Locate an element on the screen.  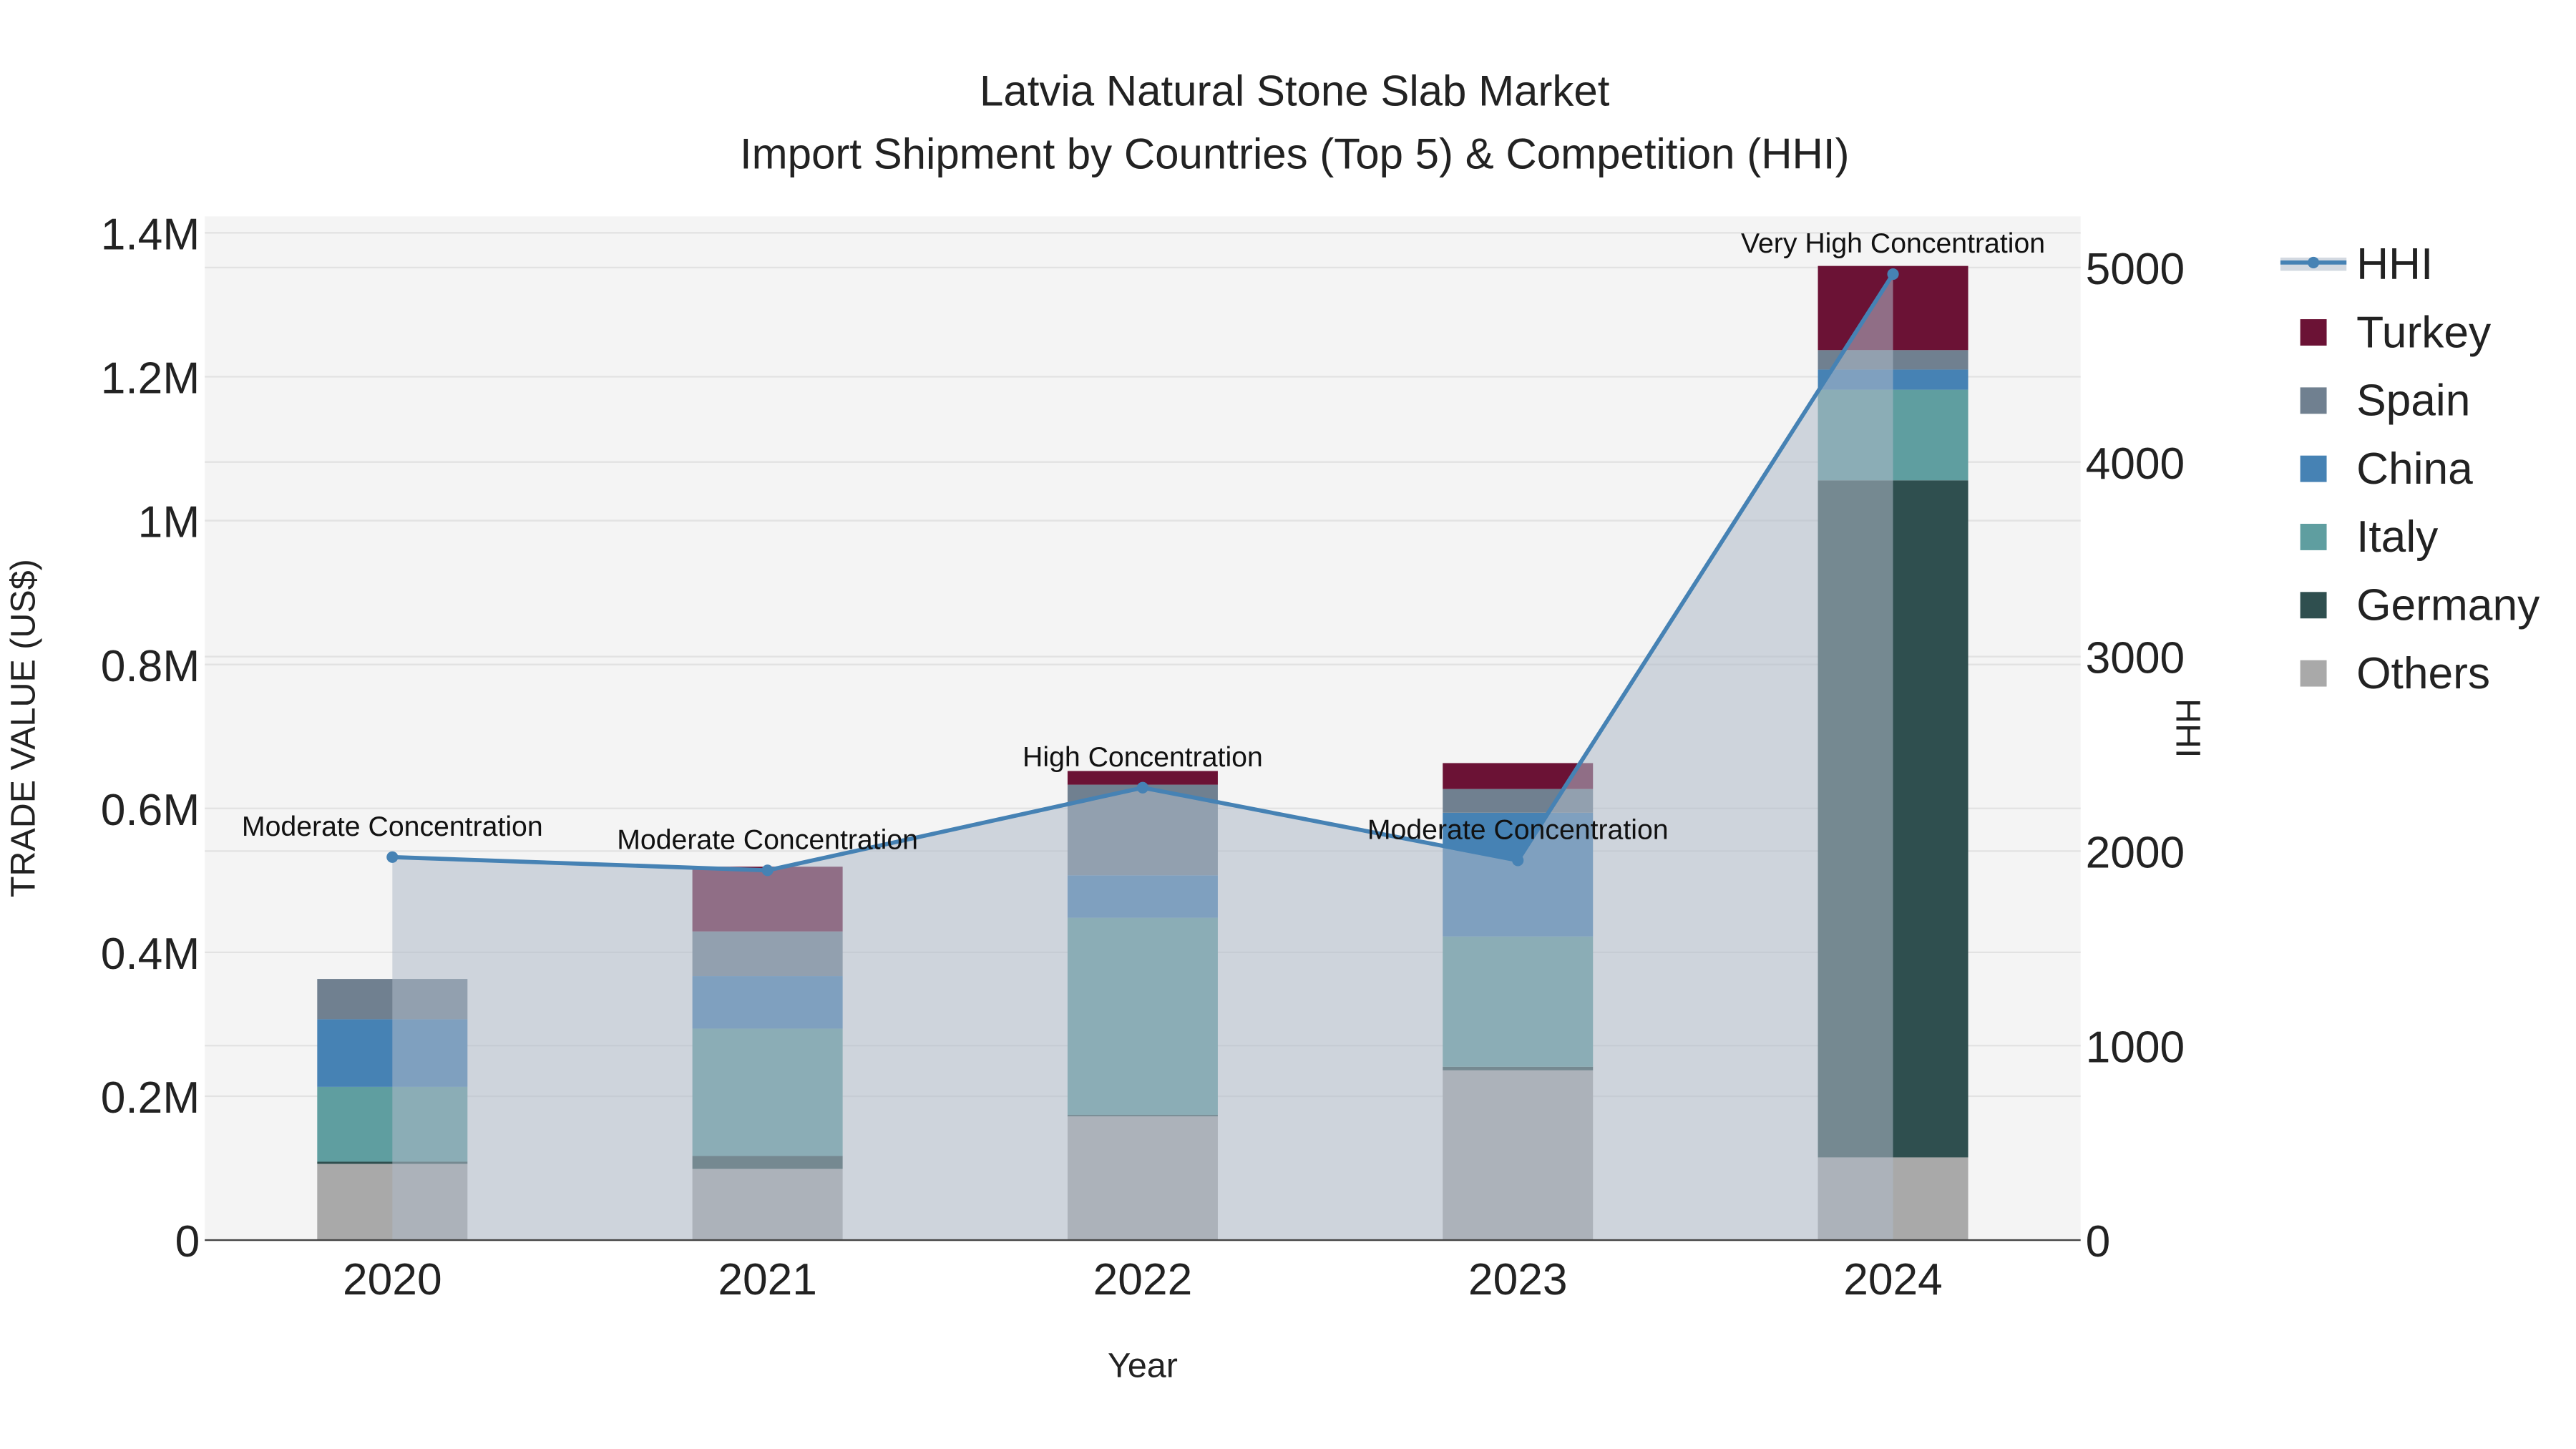
y-tick-label: 0.8M is located at coordinates (150, 666).